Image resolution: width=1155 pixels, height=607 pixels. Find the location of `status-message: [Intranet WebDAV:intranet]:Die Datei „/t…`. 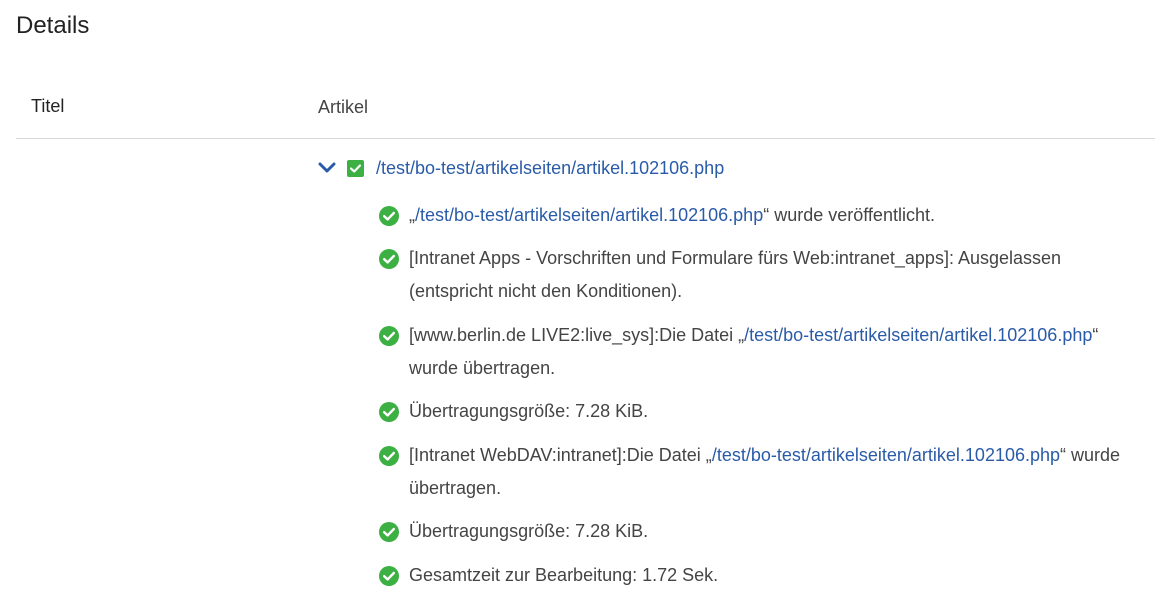

status-message: [Intranet WebDAV:intranet]:Die Datei „/t… is located at coordinates (764, 474).